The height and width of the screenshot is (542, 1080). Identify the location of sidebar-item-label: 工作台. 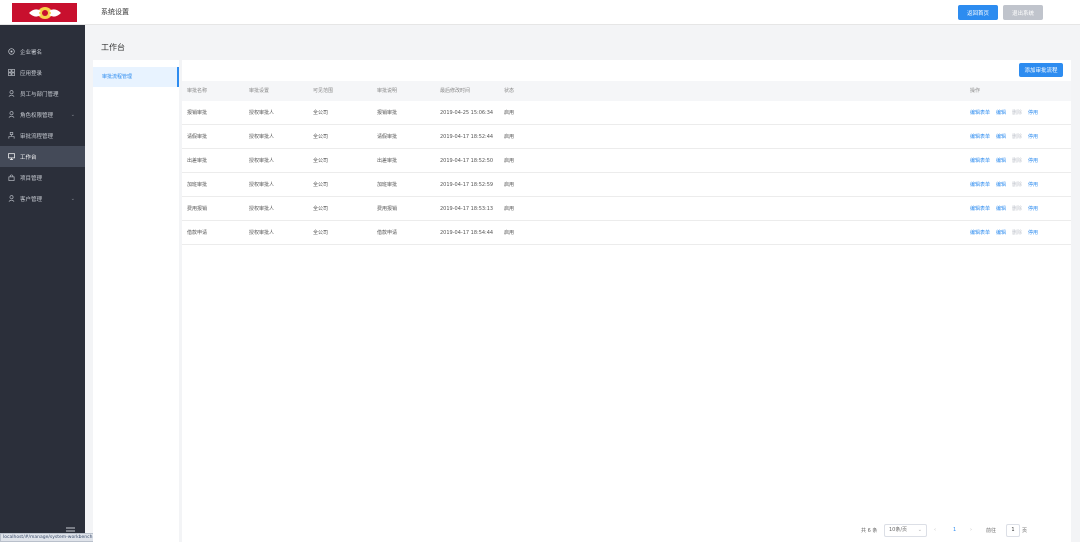
(28, 157).